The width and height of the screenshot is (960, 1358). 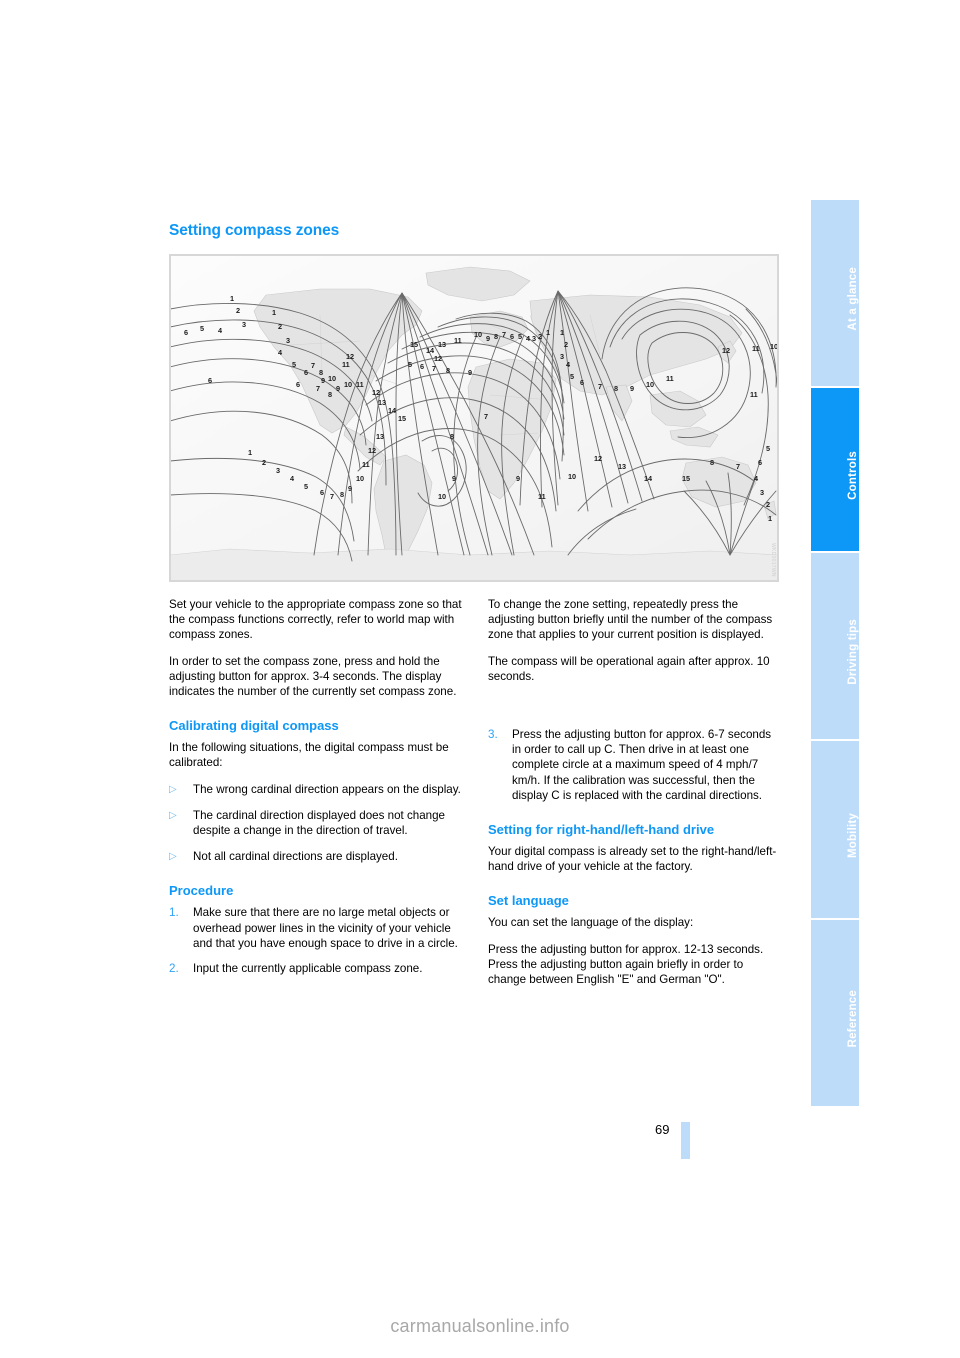 What do you see at coordinates (773, 560) in the screenshot?
I see `figure-id-text: WKD0017WN` at bounding box center [773, 560].